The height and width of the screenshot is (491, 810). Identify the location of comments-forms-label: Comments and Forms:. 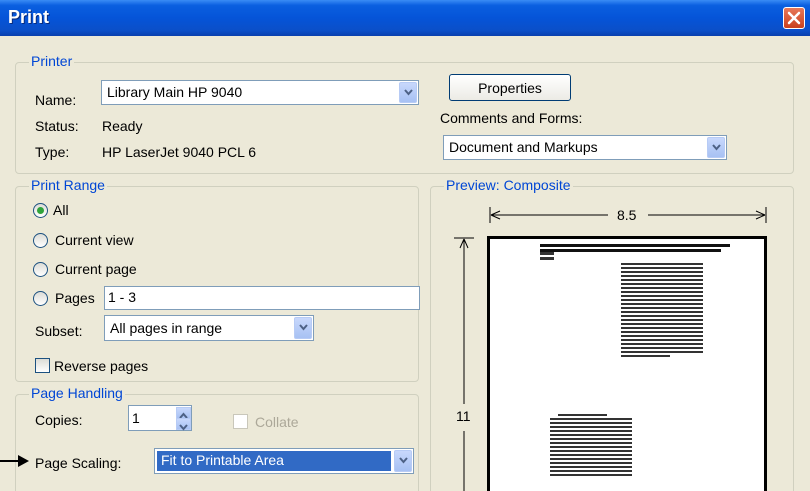
(511, 118).